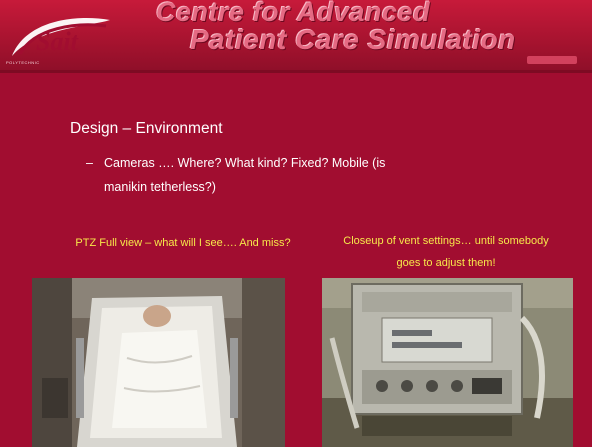 This screenshot has height=447, width=592. What do you see at coordinates (353, 39) in the screenshot?
I see `banner-title-line2: Patient Care Simulation` at bounding box center [353, 39].